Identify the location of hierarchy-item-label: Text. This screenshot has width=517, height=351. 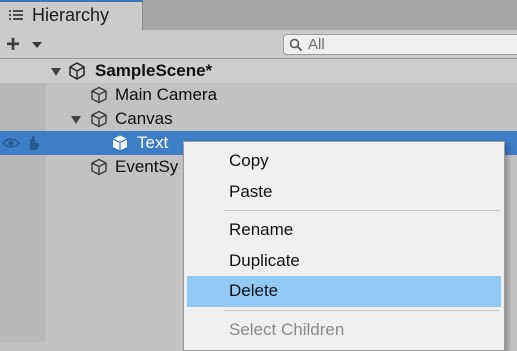
(153, 142).